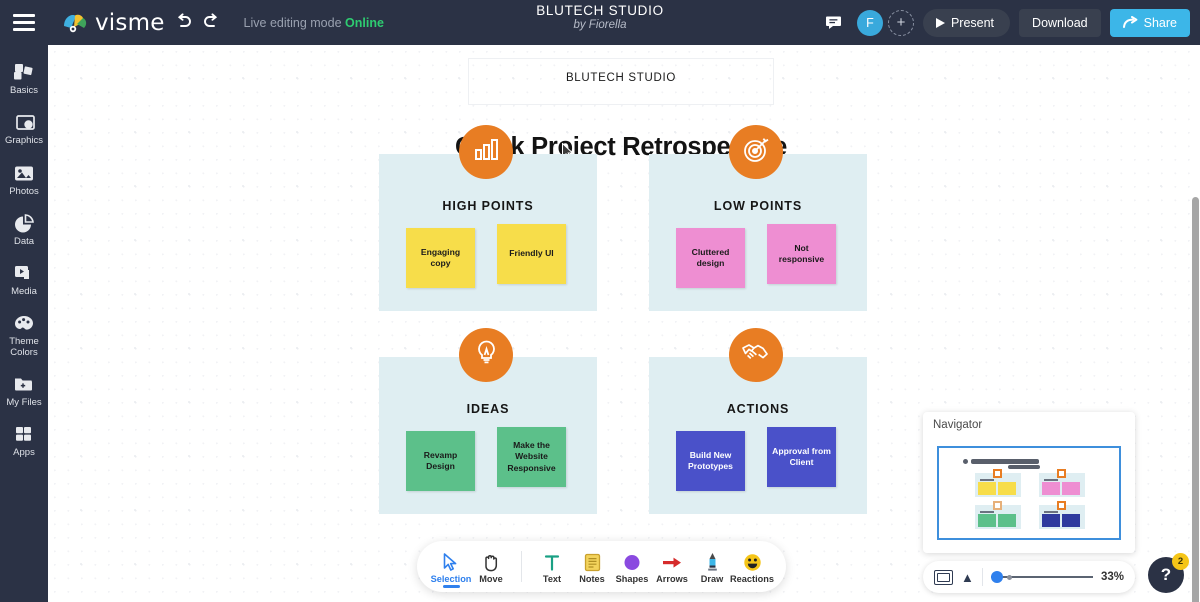 The width and height of the screenshot is (1200, 602). I want to click on comment-icon, so click(835, 23).